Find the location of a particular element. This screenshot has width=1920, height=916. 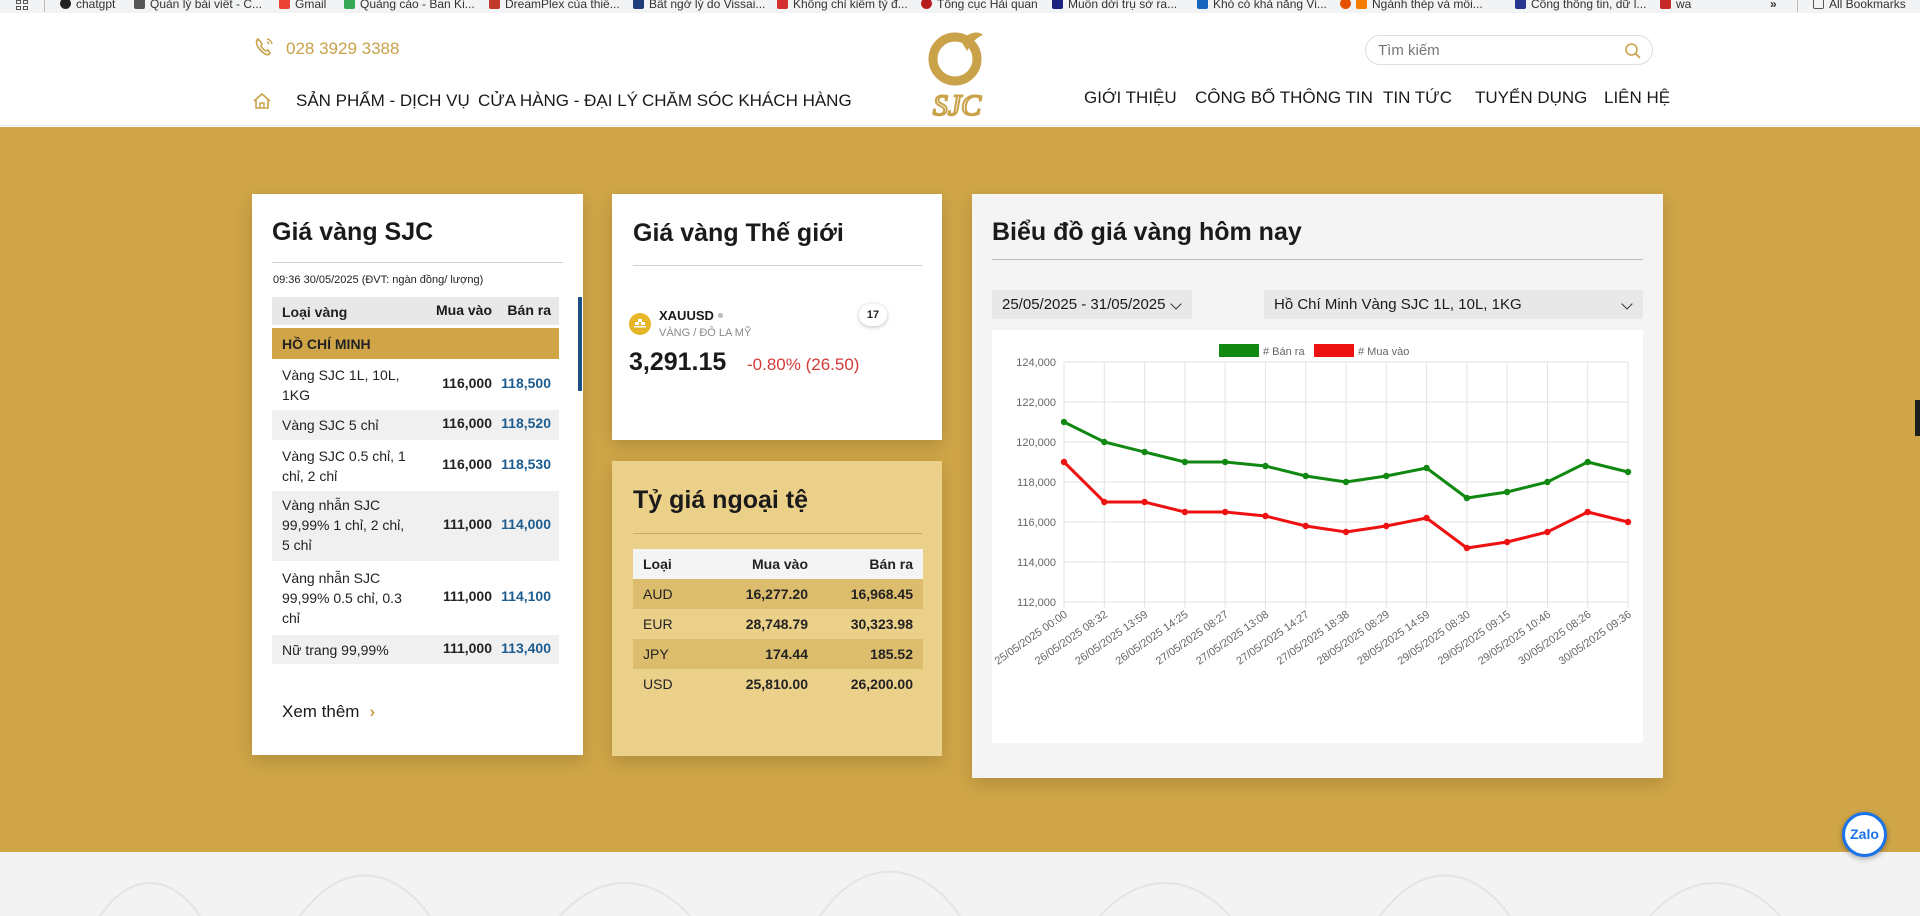

buy-rate: 25,810.00 is located at coordinates (776, 684).